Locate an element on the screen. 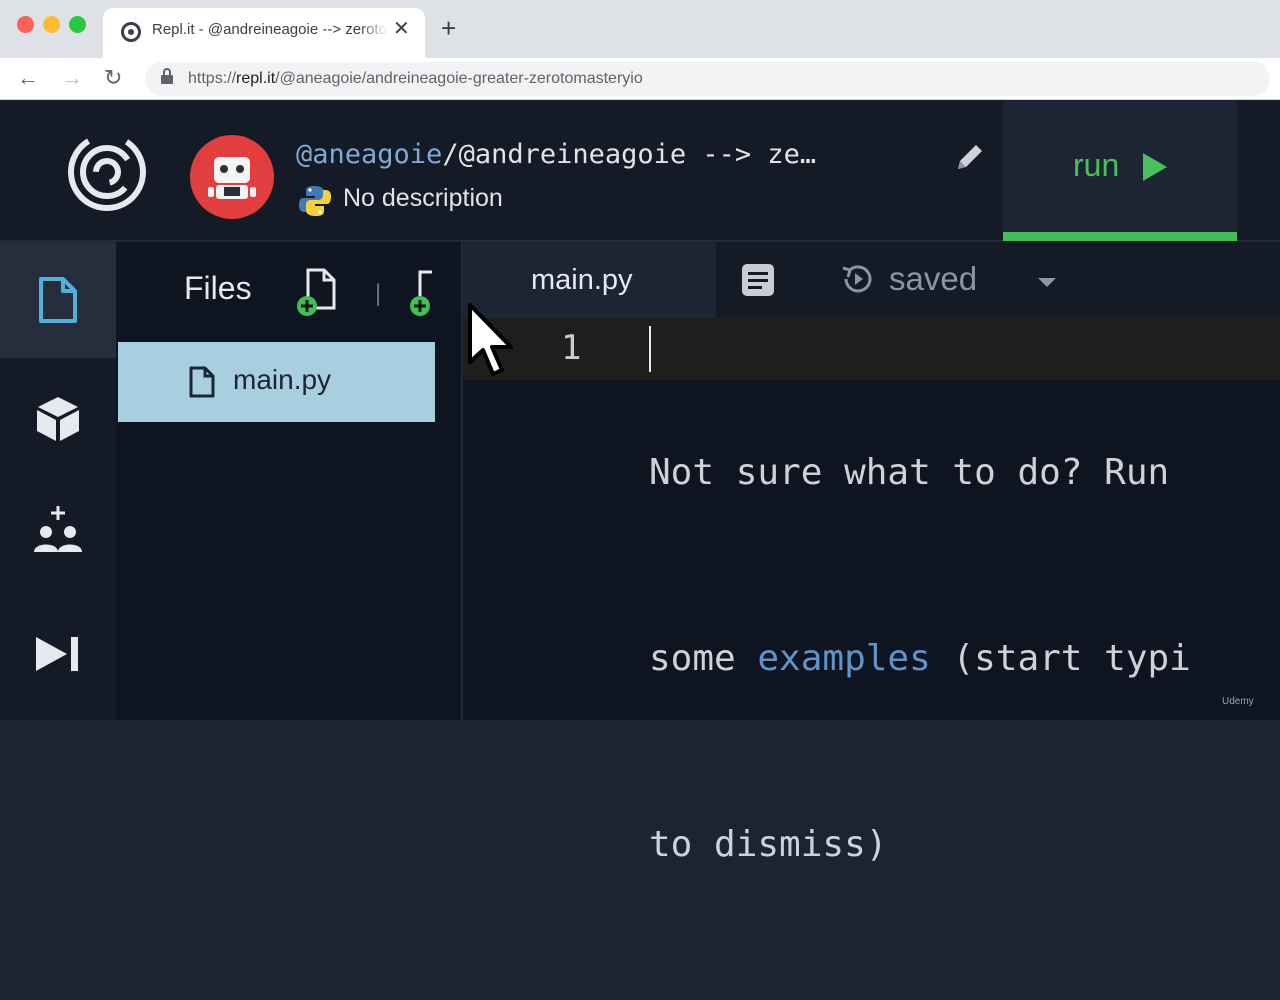 This screenshot has height=1000, width=1280. sidebar-item-packages is located at coordinates (58, 418).